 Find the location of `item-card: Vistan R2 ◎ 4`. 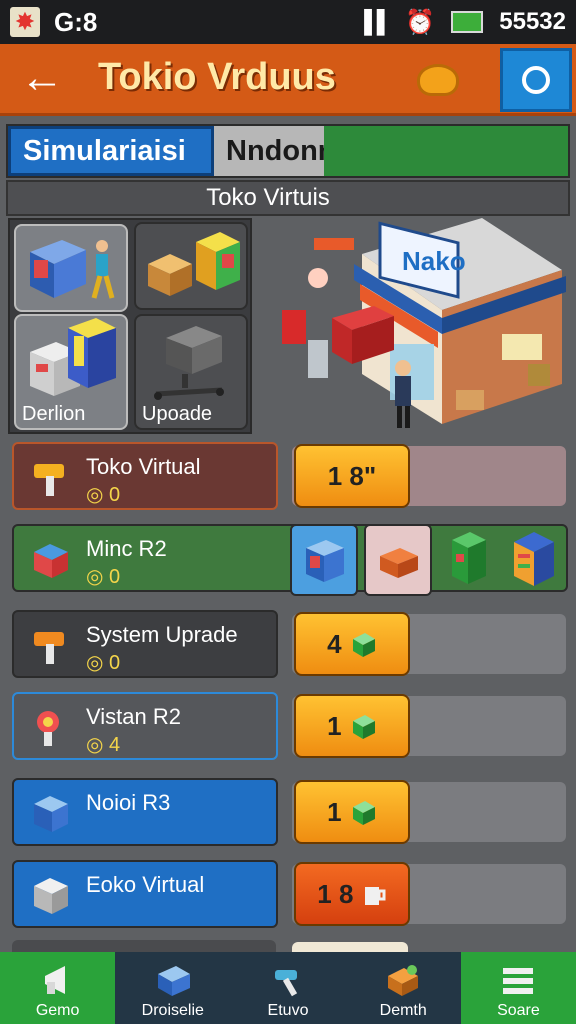

item-card: Vistan R2 ◎ 4 is located at coordinates (145, 726).